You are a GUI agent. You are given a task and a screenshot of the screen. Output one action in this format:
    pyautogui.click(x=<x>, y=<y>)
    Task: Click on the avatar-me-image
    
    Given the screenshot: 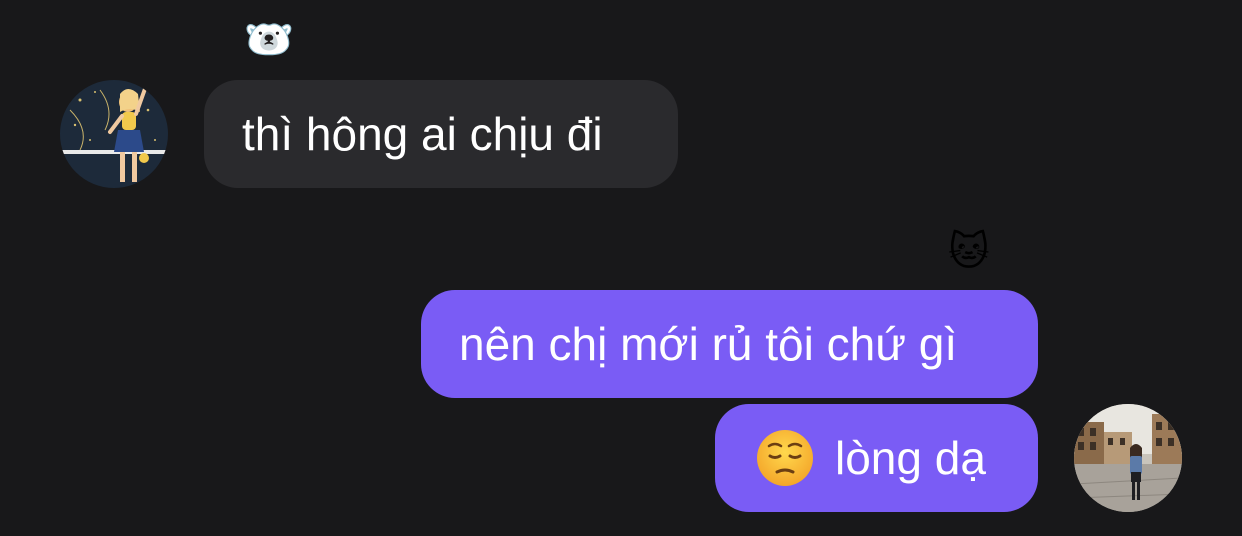 What is the action you would take?
    pyautogui.click(x=1128, y=458)
    